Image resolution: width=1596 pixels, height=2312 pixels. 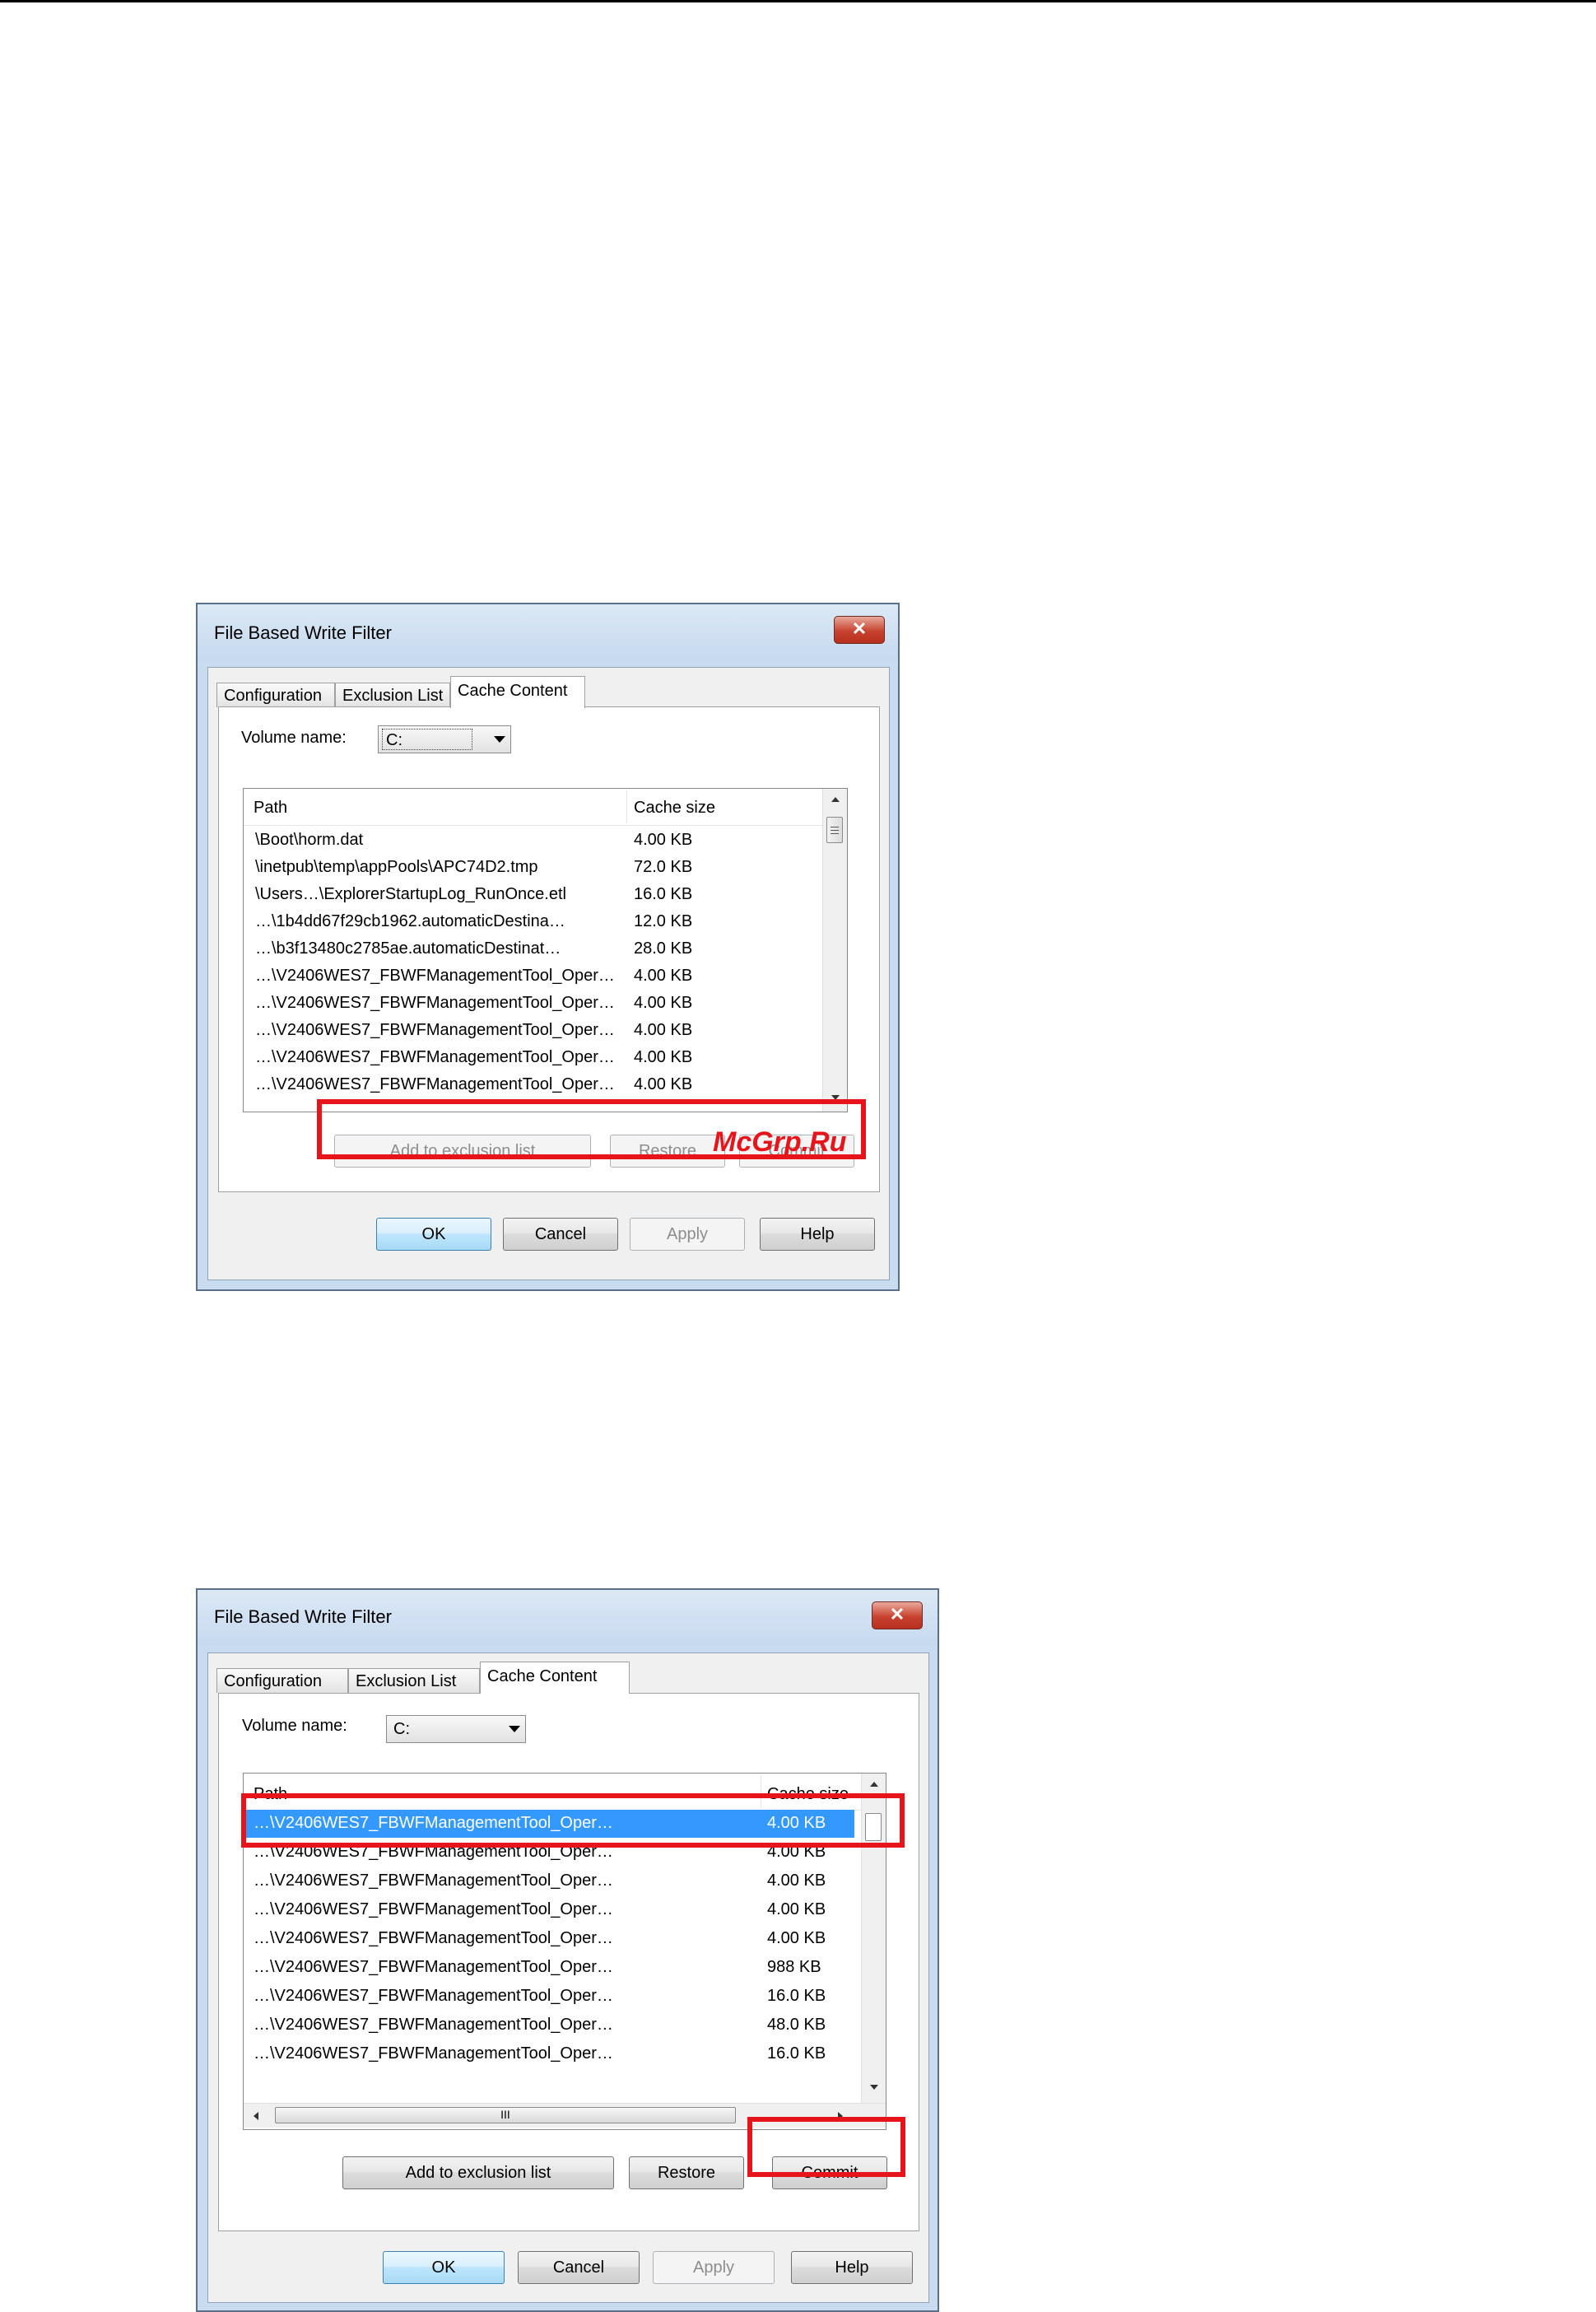 I want to click on scroll-down-icon, so click(x=874, y=2087).